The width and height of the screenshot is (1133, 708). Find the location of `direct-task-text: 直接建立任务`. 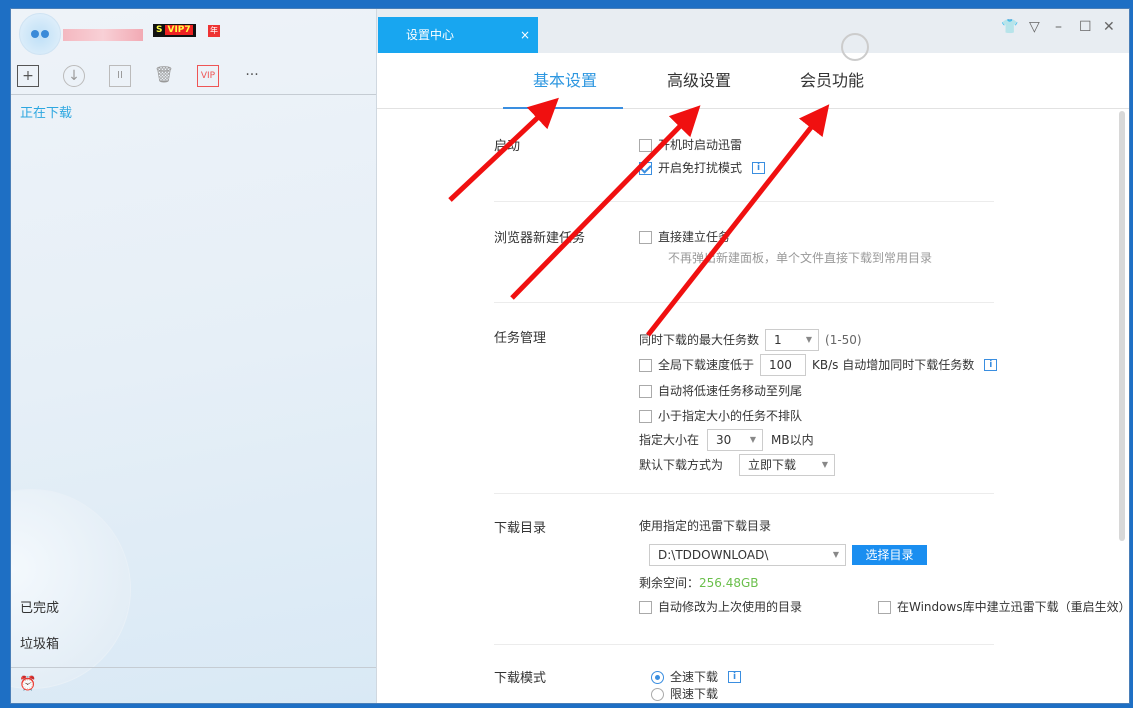

direct-task-text: 直接建立任务 is located at coordinates (694, 237).